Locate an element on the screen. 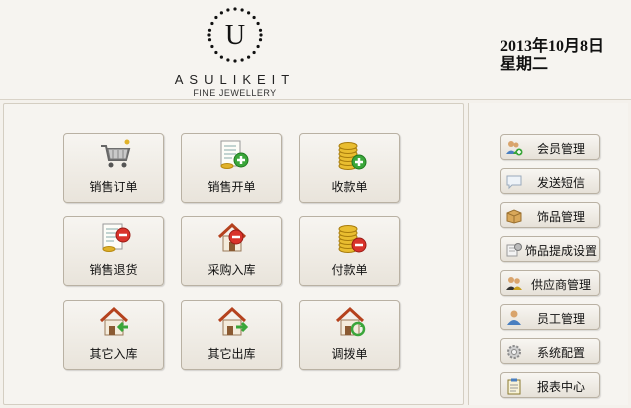 This screenshot has width=631, height=408. jewelry-commission-settings-button: 饰品提成设置 is located at coordinates (550, 249).